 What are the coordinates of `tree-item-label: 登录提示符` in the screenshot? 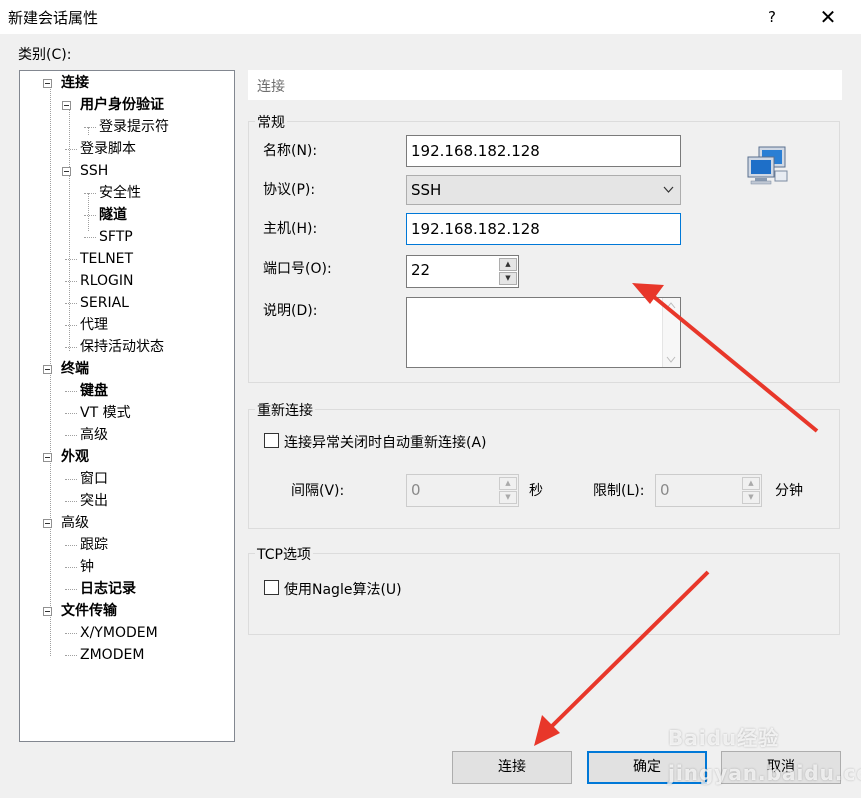 It's located at (134, 127).